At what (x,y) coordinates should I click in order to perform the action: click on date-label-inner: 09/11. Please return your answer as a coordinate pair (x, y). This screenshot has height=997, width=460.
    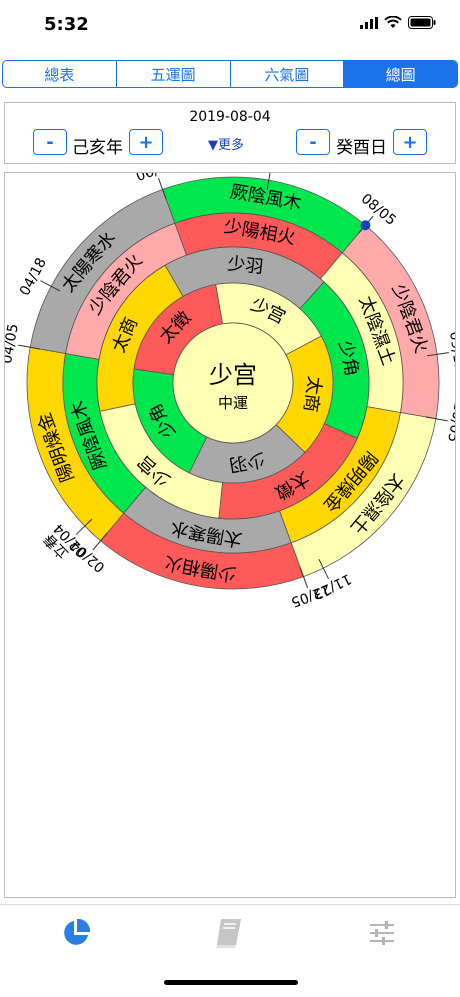
    Looking at the image, I should click on (450, 351).